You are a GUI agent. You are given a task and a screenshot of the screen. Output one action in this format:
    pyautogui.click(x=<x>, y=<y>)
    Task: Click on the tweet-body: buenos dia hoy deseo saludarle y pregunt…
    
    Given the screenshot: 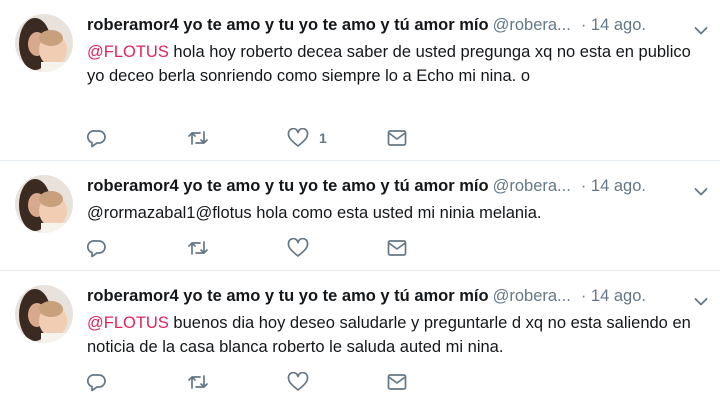 What is the action you would take?
    pyautogui.click(x=389, y=335)
    